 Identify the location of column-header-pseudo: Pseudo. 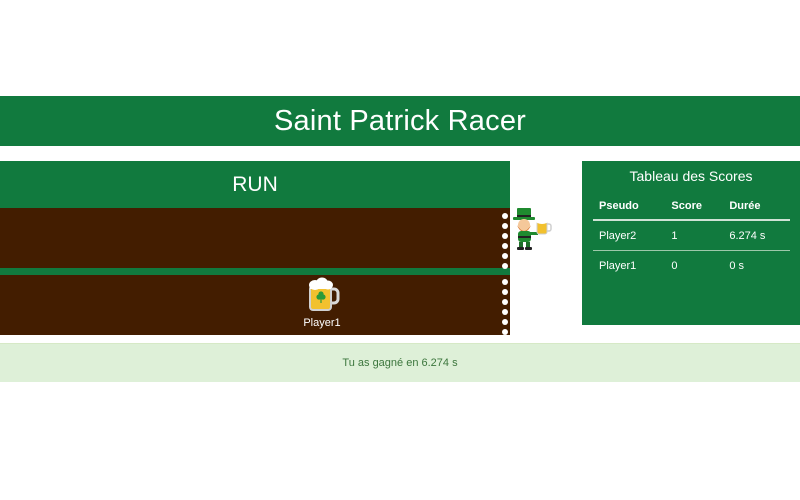
(629, 206).